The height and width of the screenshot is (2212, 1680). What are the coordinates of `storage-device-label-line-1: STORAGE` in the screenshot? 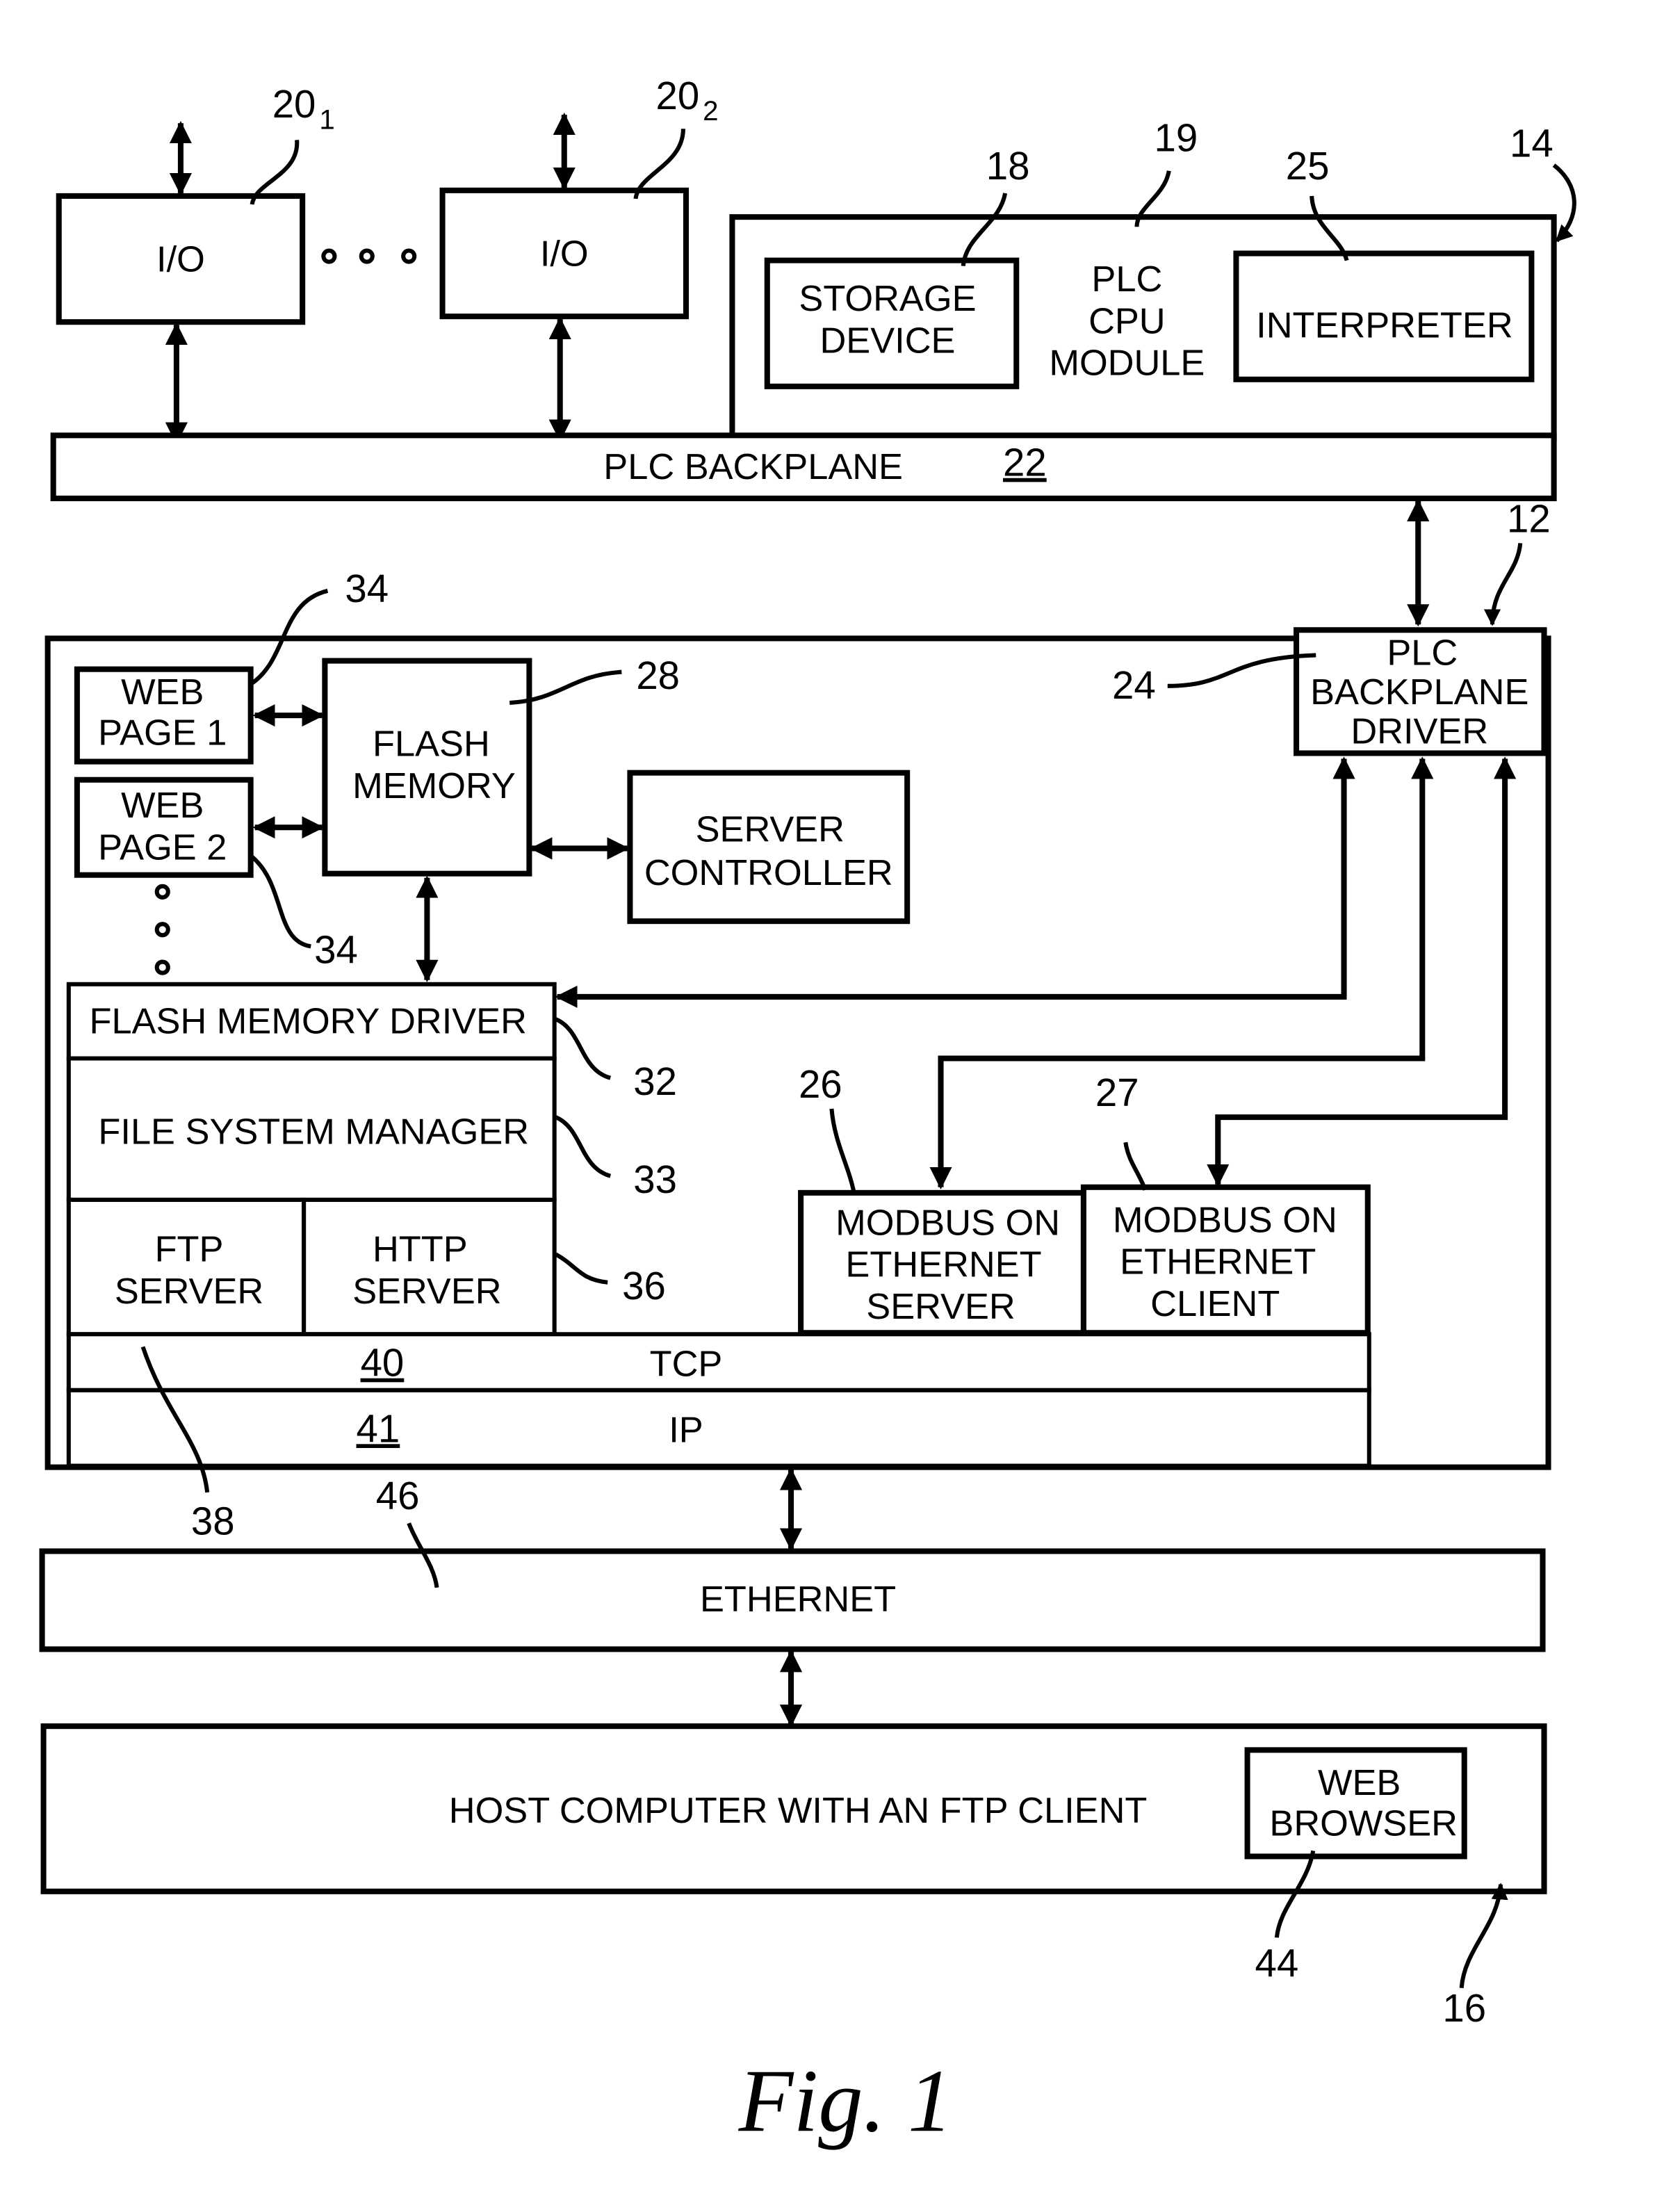 It's located at (888, 299).